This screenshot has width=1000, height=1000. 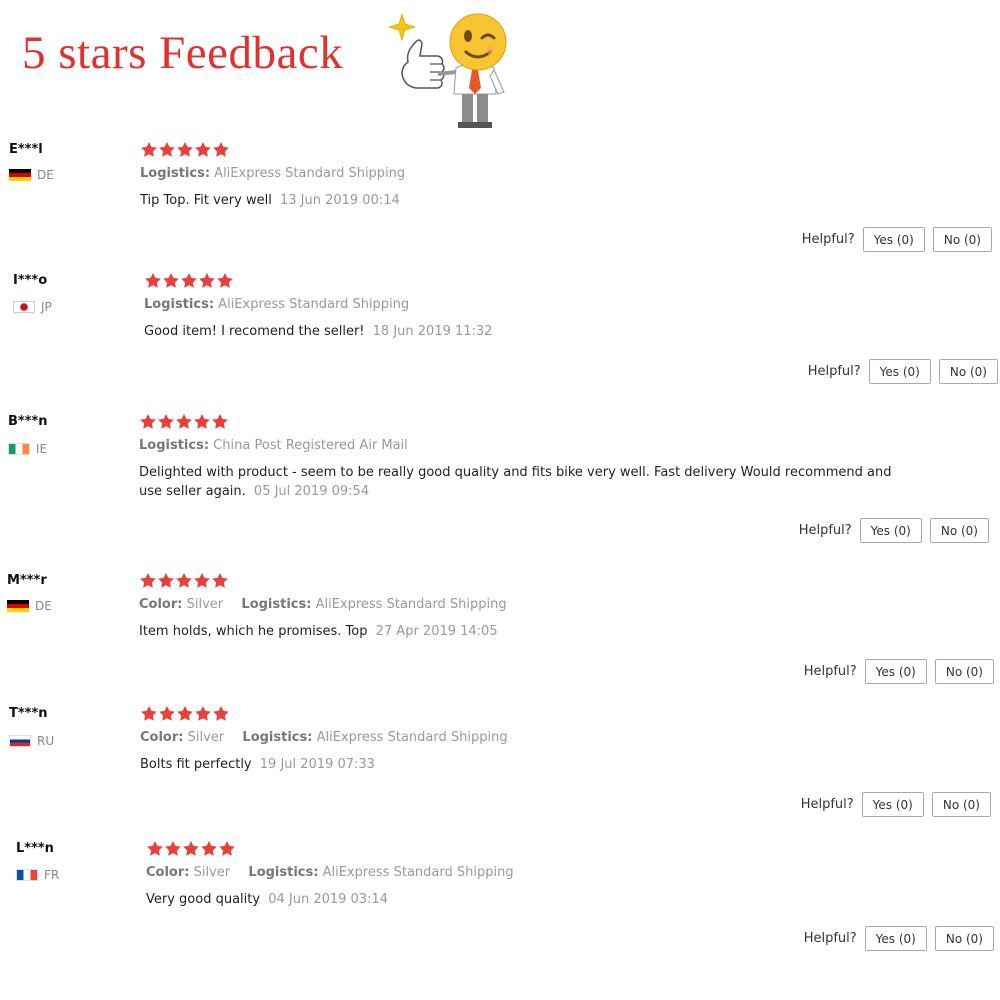 What do you see at coordinates (183, 53) in the screenshot?
I see `page-title: 5 stars Feedback` at bounding box center [183, 53].